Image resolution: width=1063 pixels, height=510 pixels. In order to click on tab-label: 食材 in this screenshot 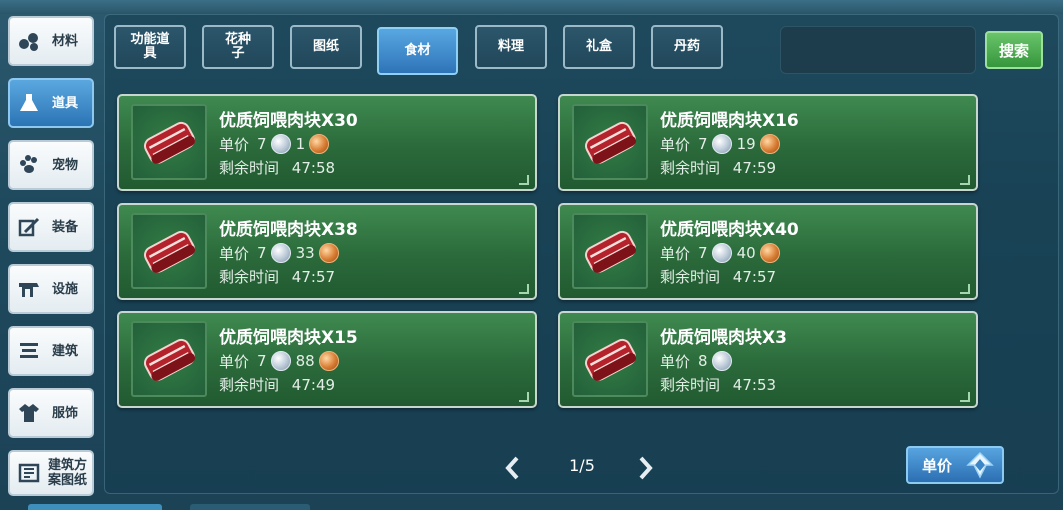, I will do `click(417, 50)`.